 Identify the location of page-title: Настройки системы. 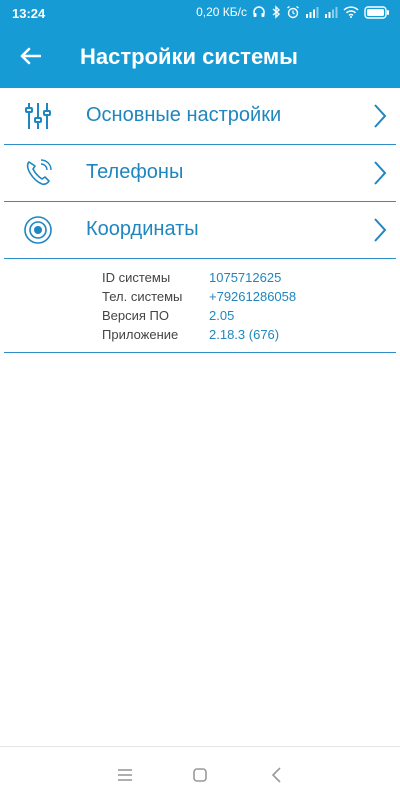
(189, 56).